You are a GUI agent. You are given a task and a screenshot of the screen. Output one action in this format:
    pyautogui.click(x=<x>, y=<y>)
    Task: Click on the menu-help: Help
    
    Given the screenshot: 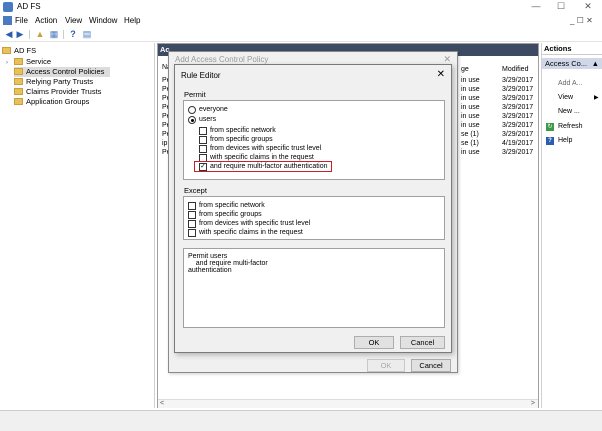 What is the action you would take?
    pyautogui.click(x=132, y=20)
    